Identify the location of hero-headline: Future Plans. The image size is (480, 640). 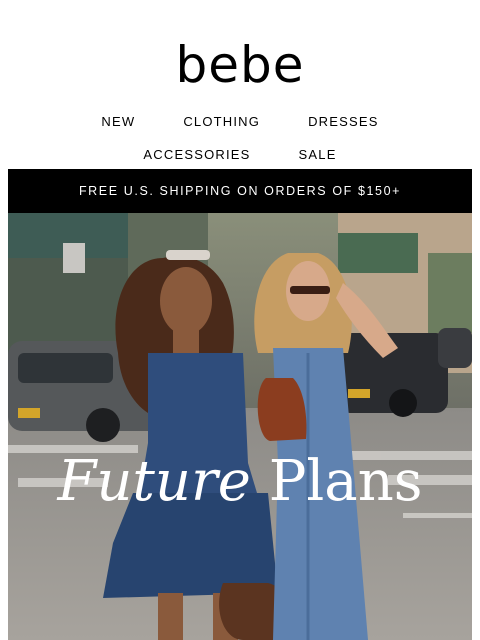
(240, 482).